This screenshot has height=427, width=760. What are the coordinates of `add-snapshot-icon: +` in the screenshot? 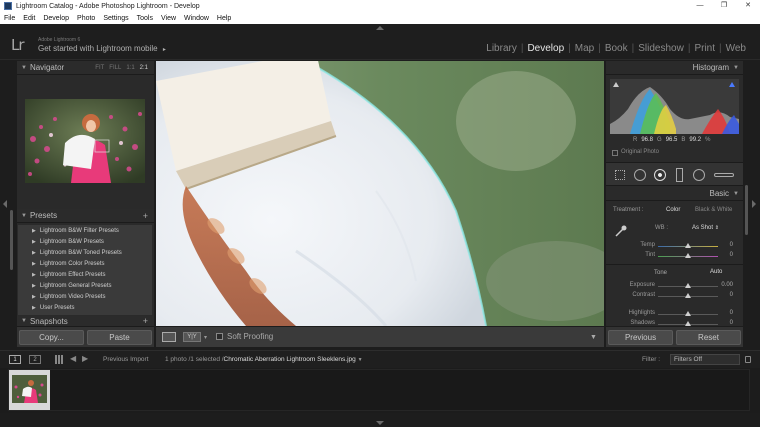 It's located at (145, 321).